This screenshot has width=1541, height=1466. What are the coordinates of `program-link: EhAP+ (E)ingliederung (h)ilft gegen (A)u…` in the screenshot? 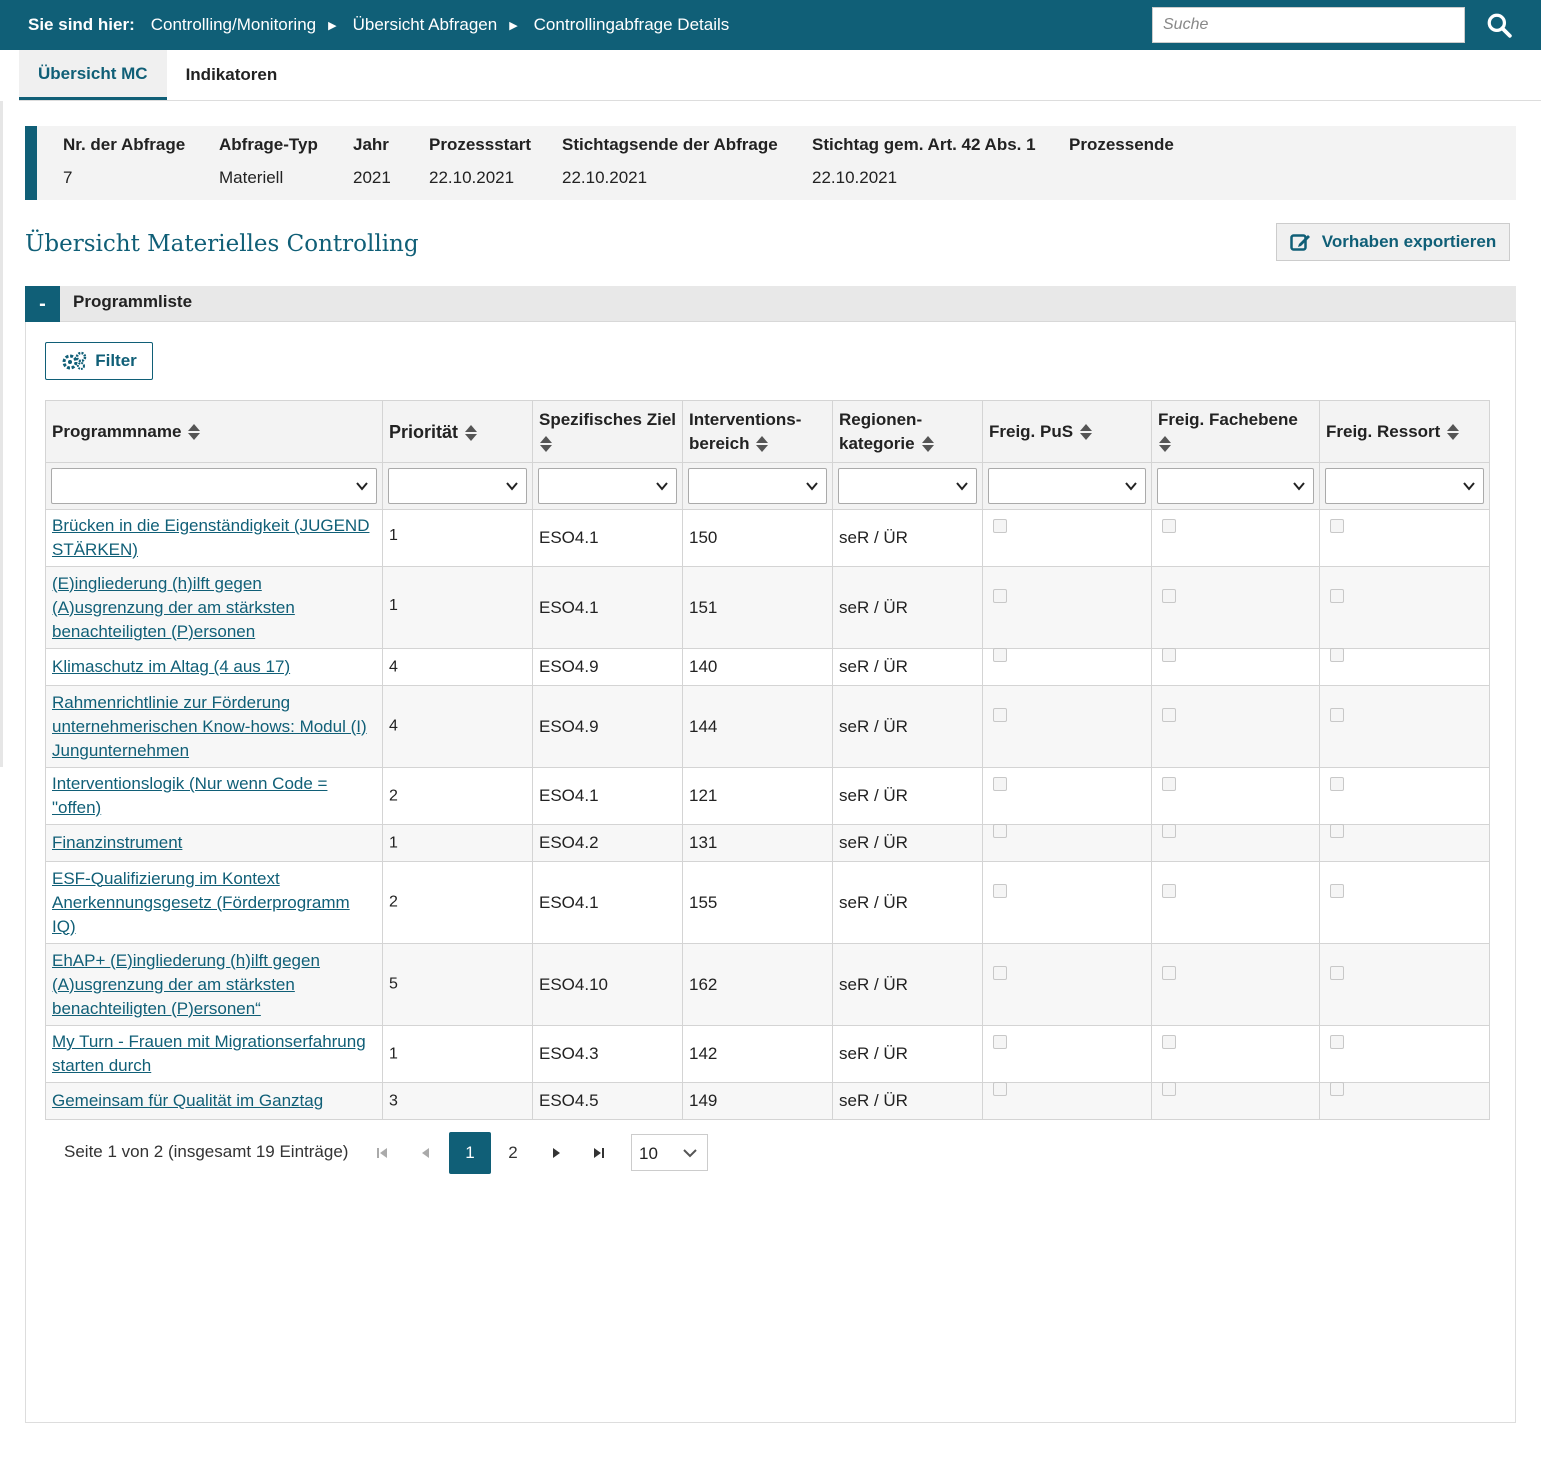 It's located at (186, 984).